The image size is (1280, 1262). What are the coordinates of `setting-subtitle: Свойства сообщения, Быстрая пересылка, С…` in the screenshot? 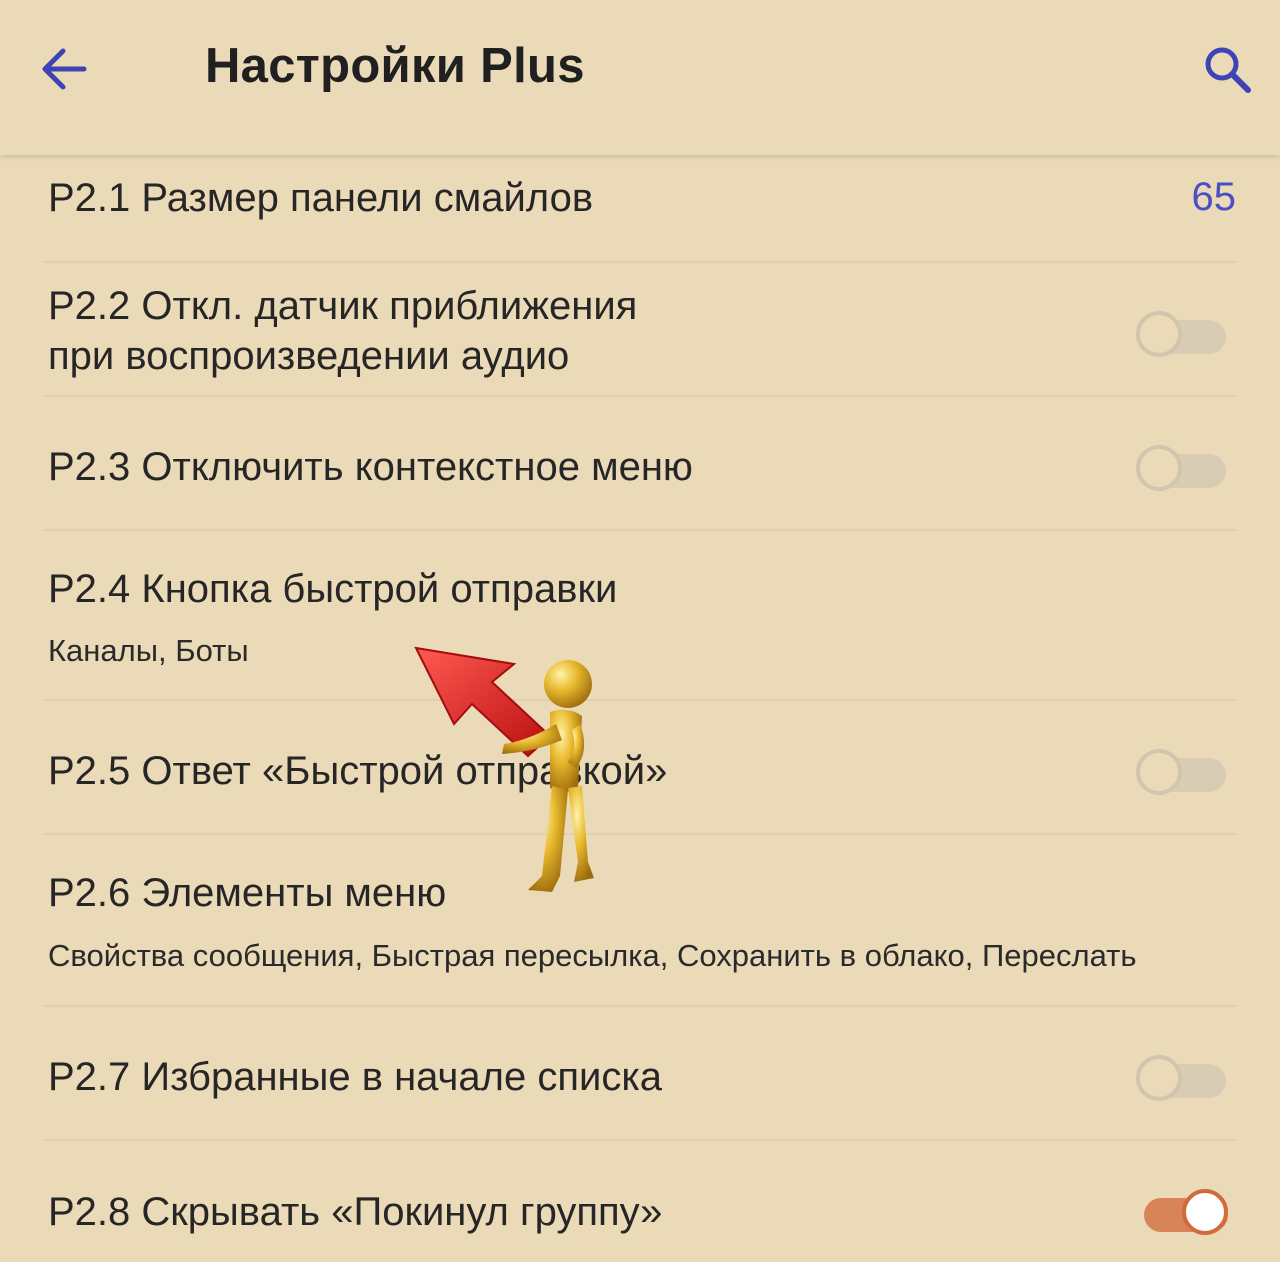 It's located at (592, 955).